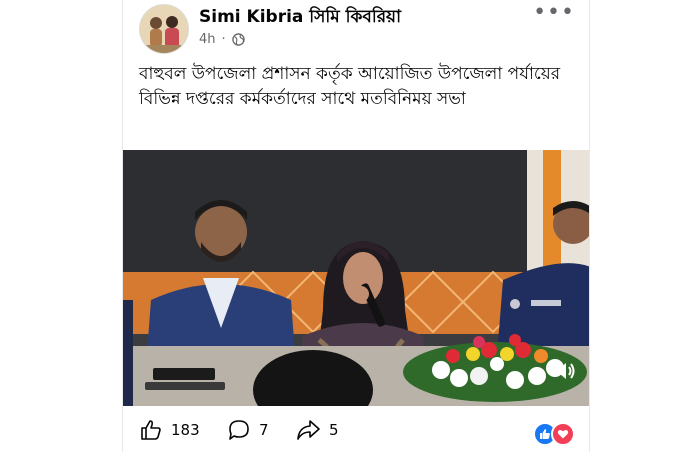  Describe the element at coordinates (308, 430) in the screenshot. I see `share-icon` at that location.